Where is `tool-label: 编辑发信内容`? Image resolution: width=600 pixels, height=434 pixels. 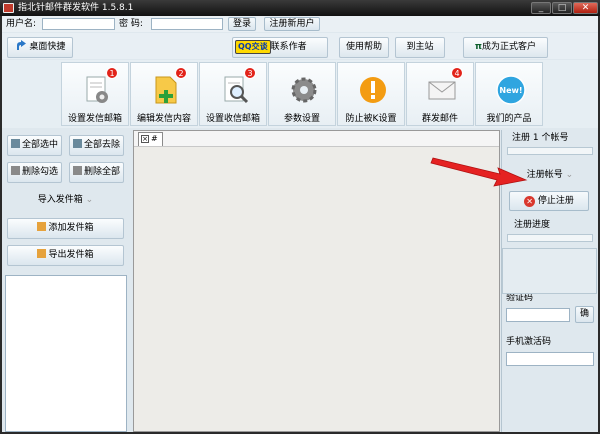
tool-label: 编辑发信内容 is located at coordinates (163, 119).